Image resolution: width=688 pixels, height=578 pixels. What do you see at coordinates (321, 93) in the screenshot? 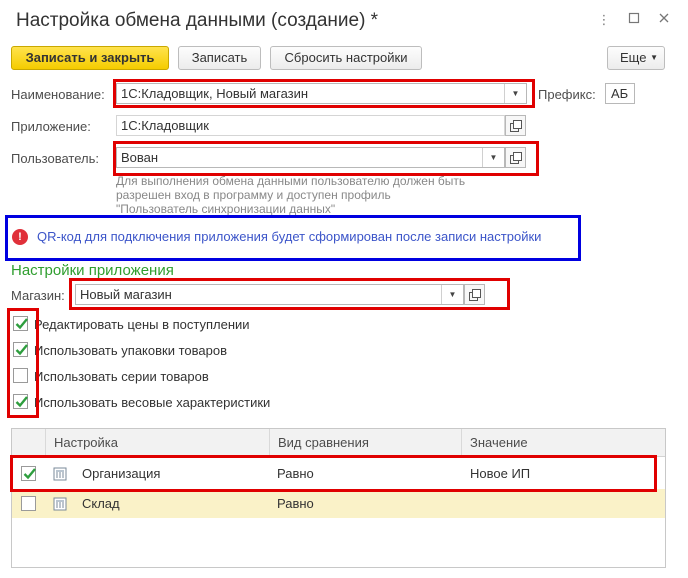
I see `name-field: 1С:Кладовщик, Новый магазин ▼` at bounding box center [321, 93].